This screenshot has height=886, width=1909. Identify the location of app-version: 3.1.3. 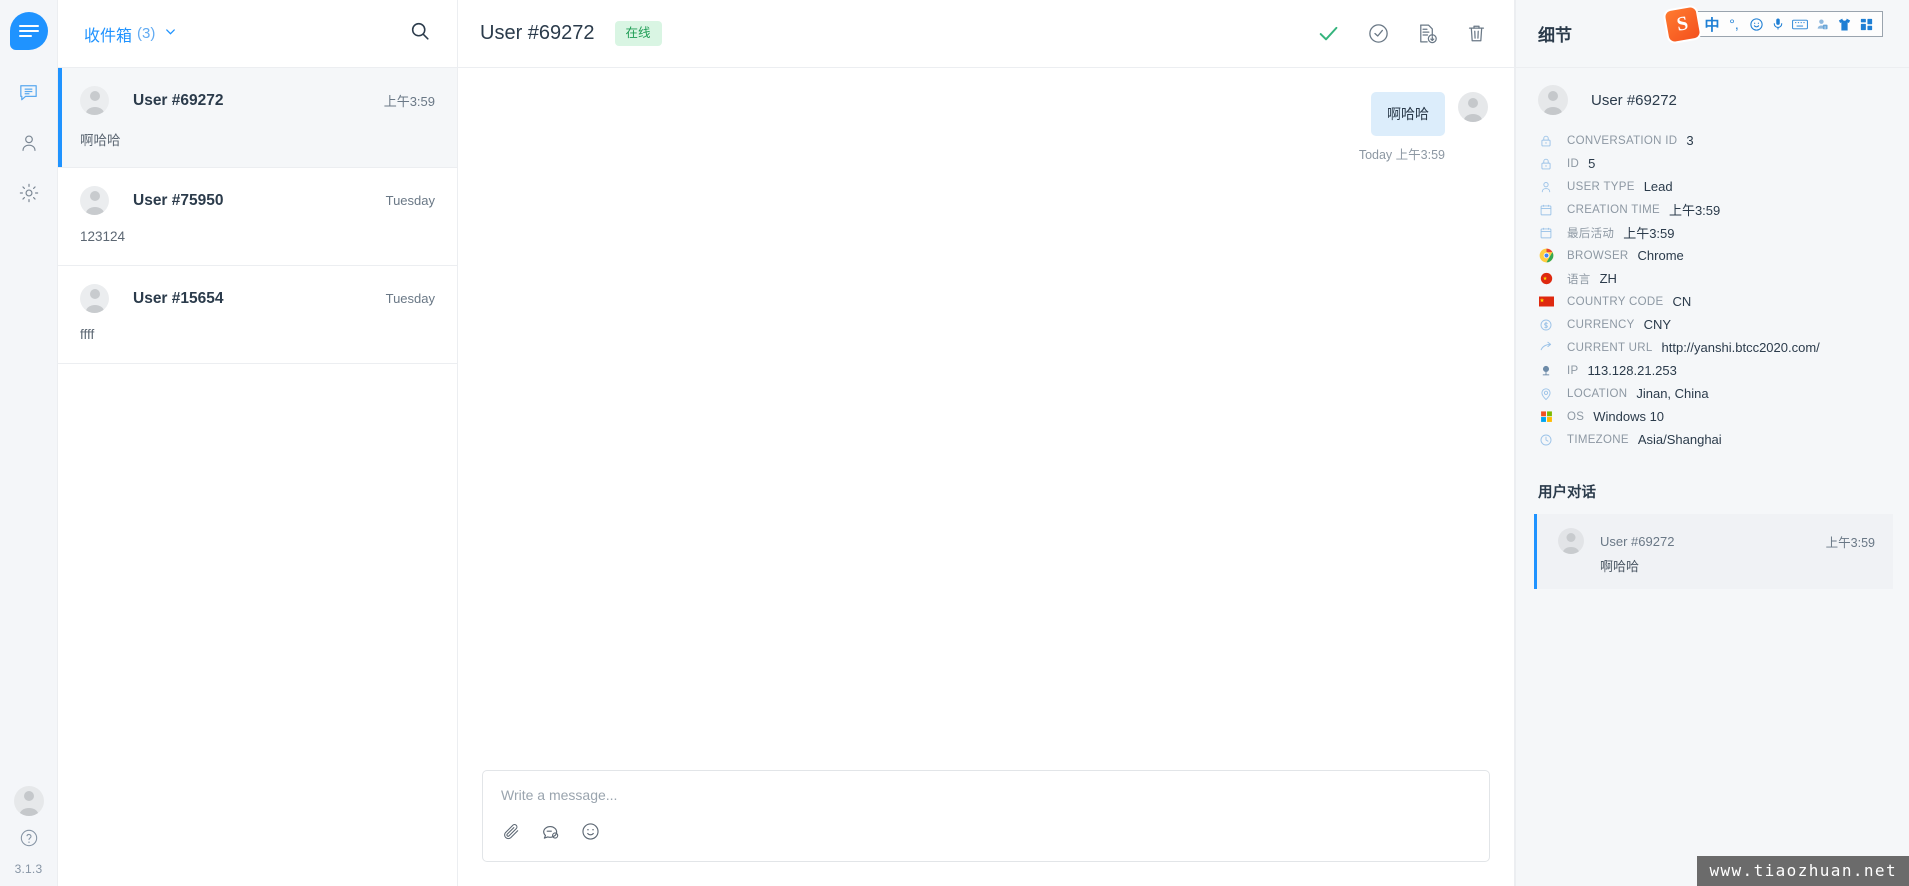
(28, 869).